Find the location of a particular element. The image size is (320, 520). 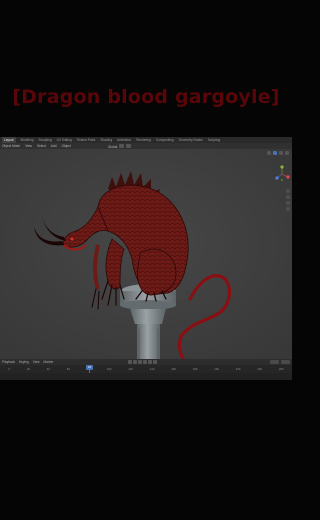

viewport-shading-buttons is located at coordinates (278, 153).